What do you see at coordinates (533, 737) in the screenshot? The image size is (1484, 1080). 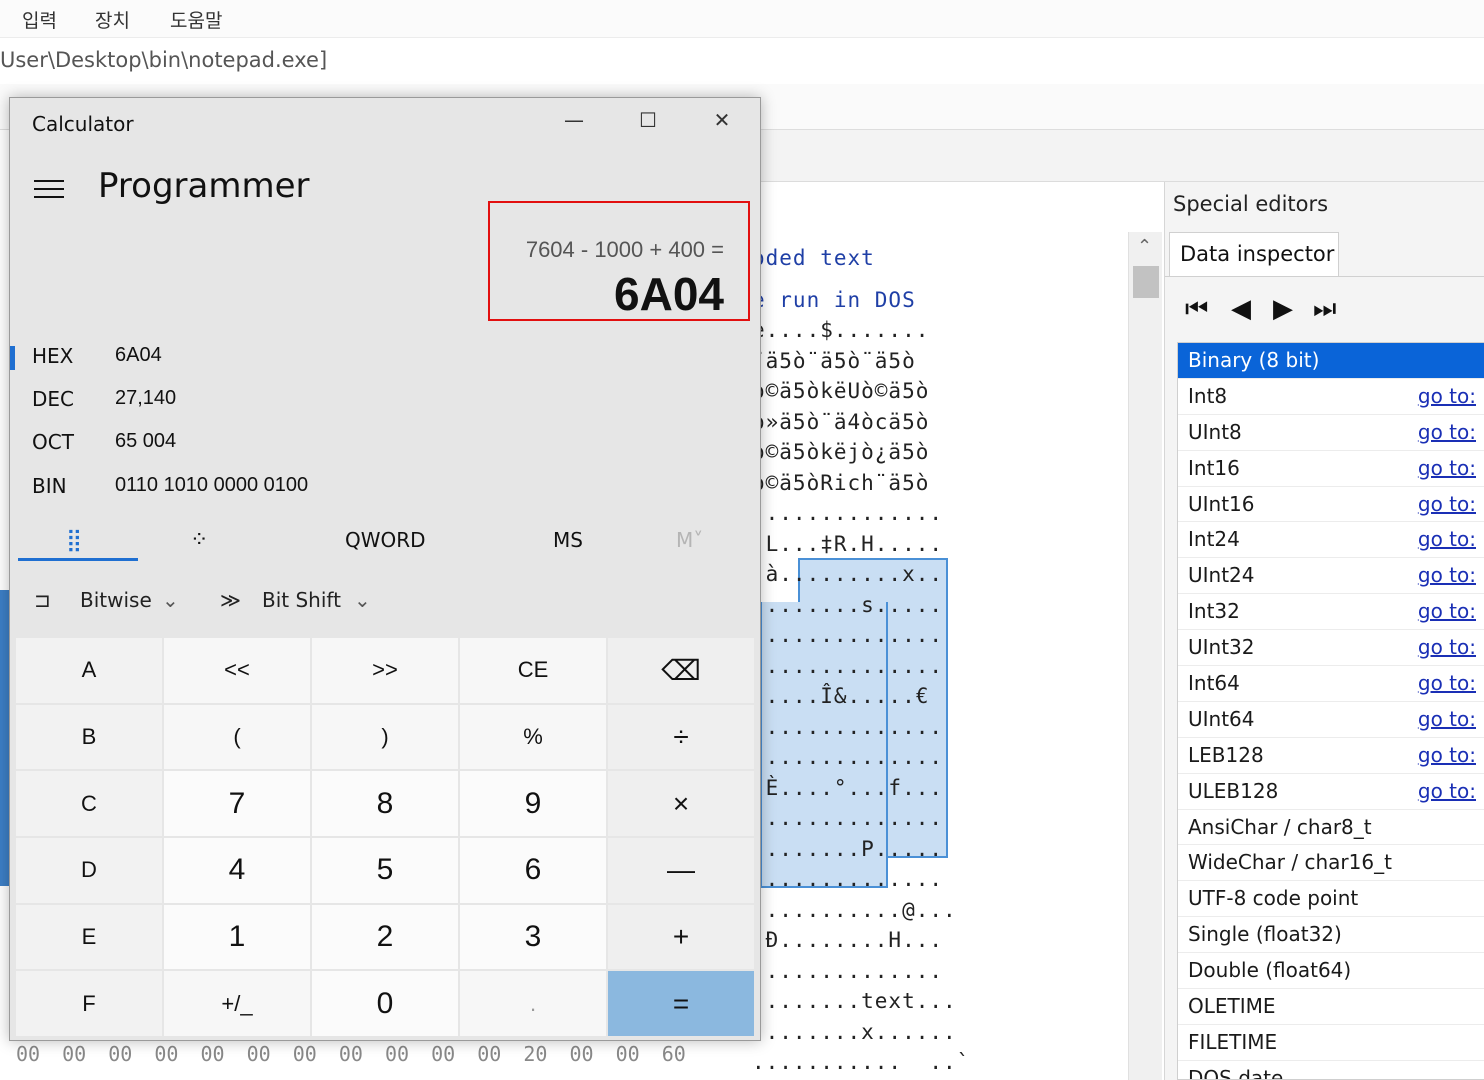 I see `key-2-4: %` at bounding box center [533, 737].